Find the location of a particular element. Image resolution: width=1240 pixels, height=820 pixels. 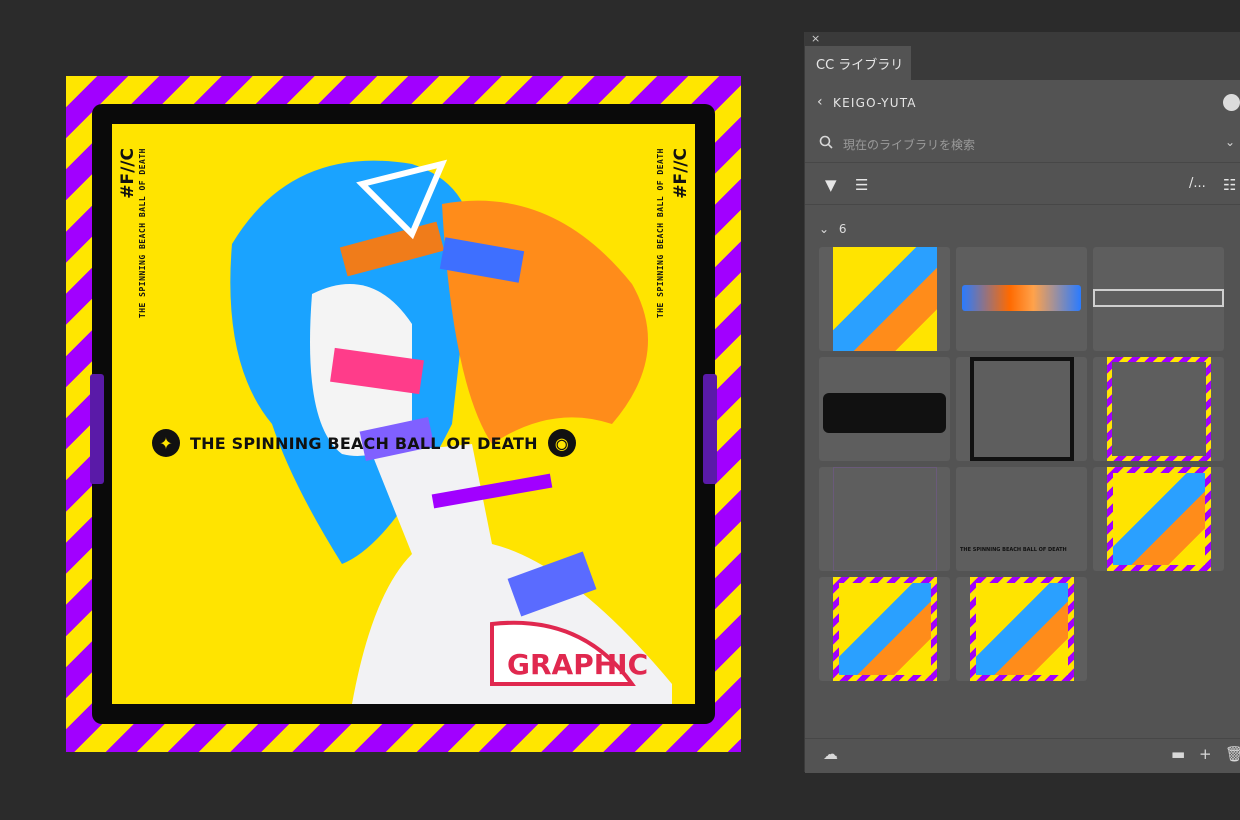

library-name: KEIGO-YUTA is located at coordinates (875, 103).